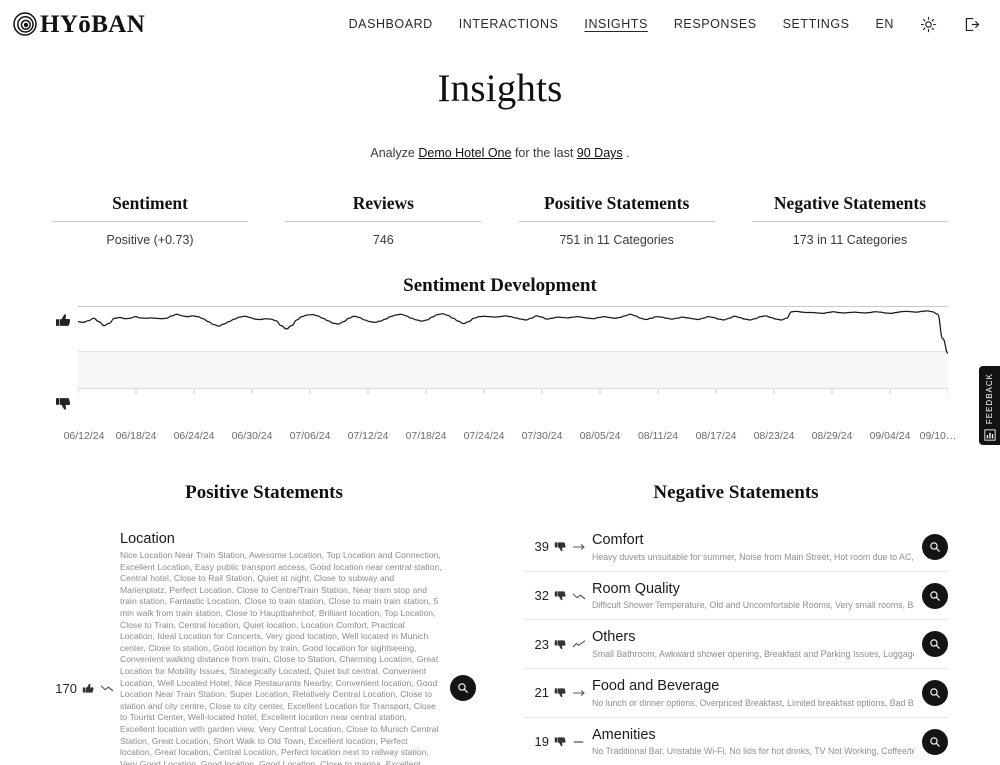  I want to click on nav-item-dashboard: DASHBOARD, so click(391, 24).